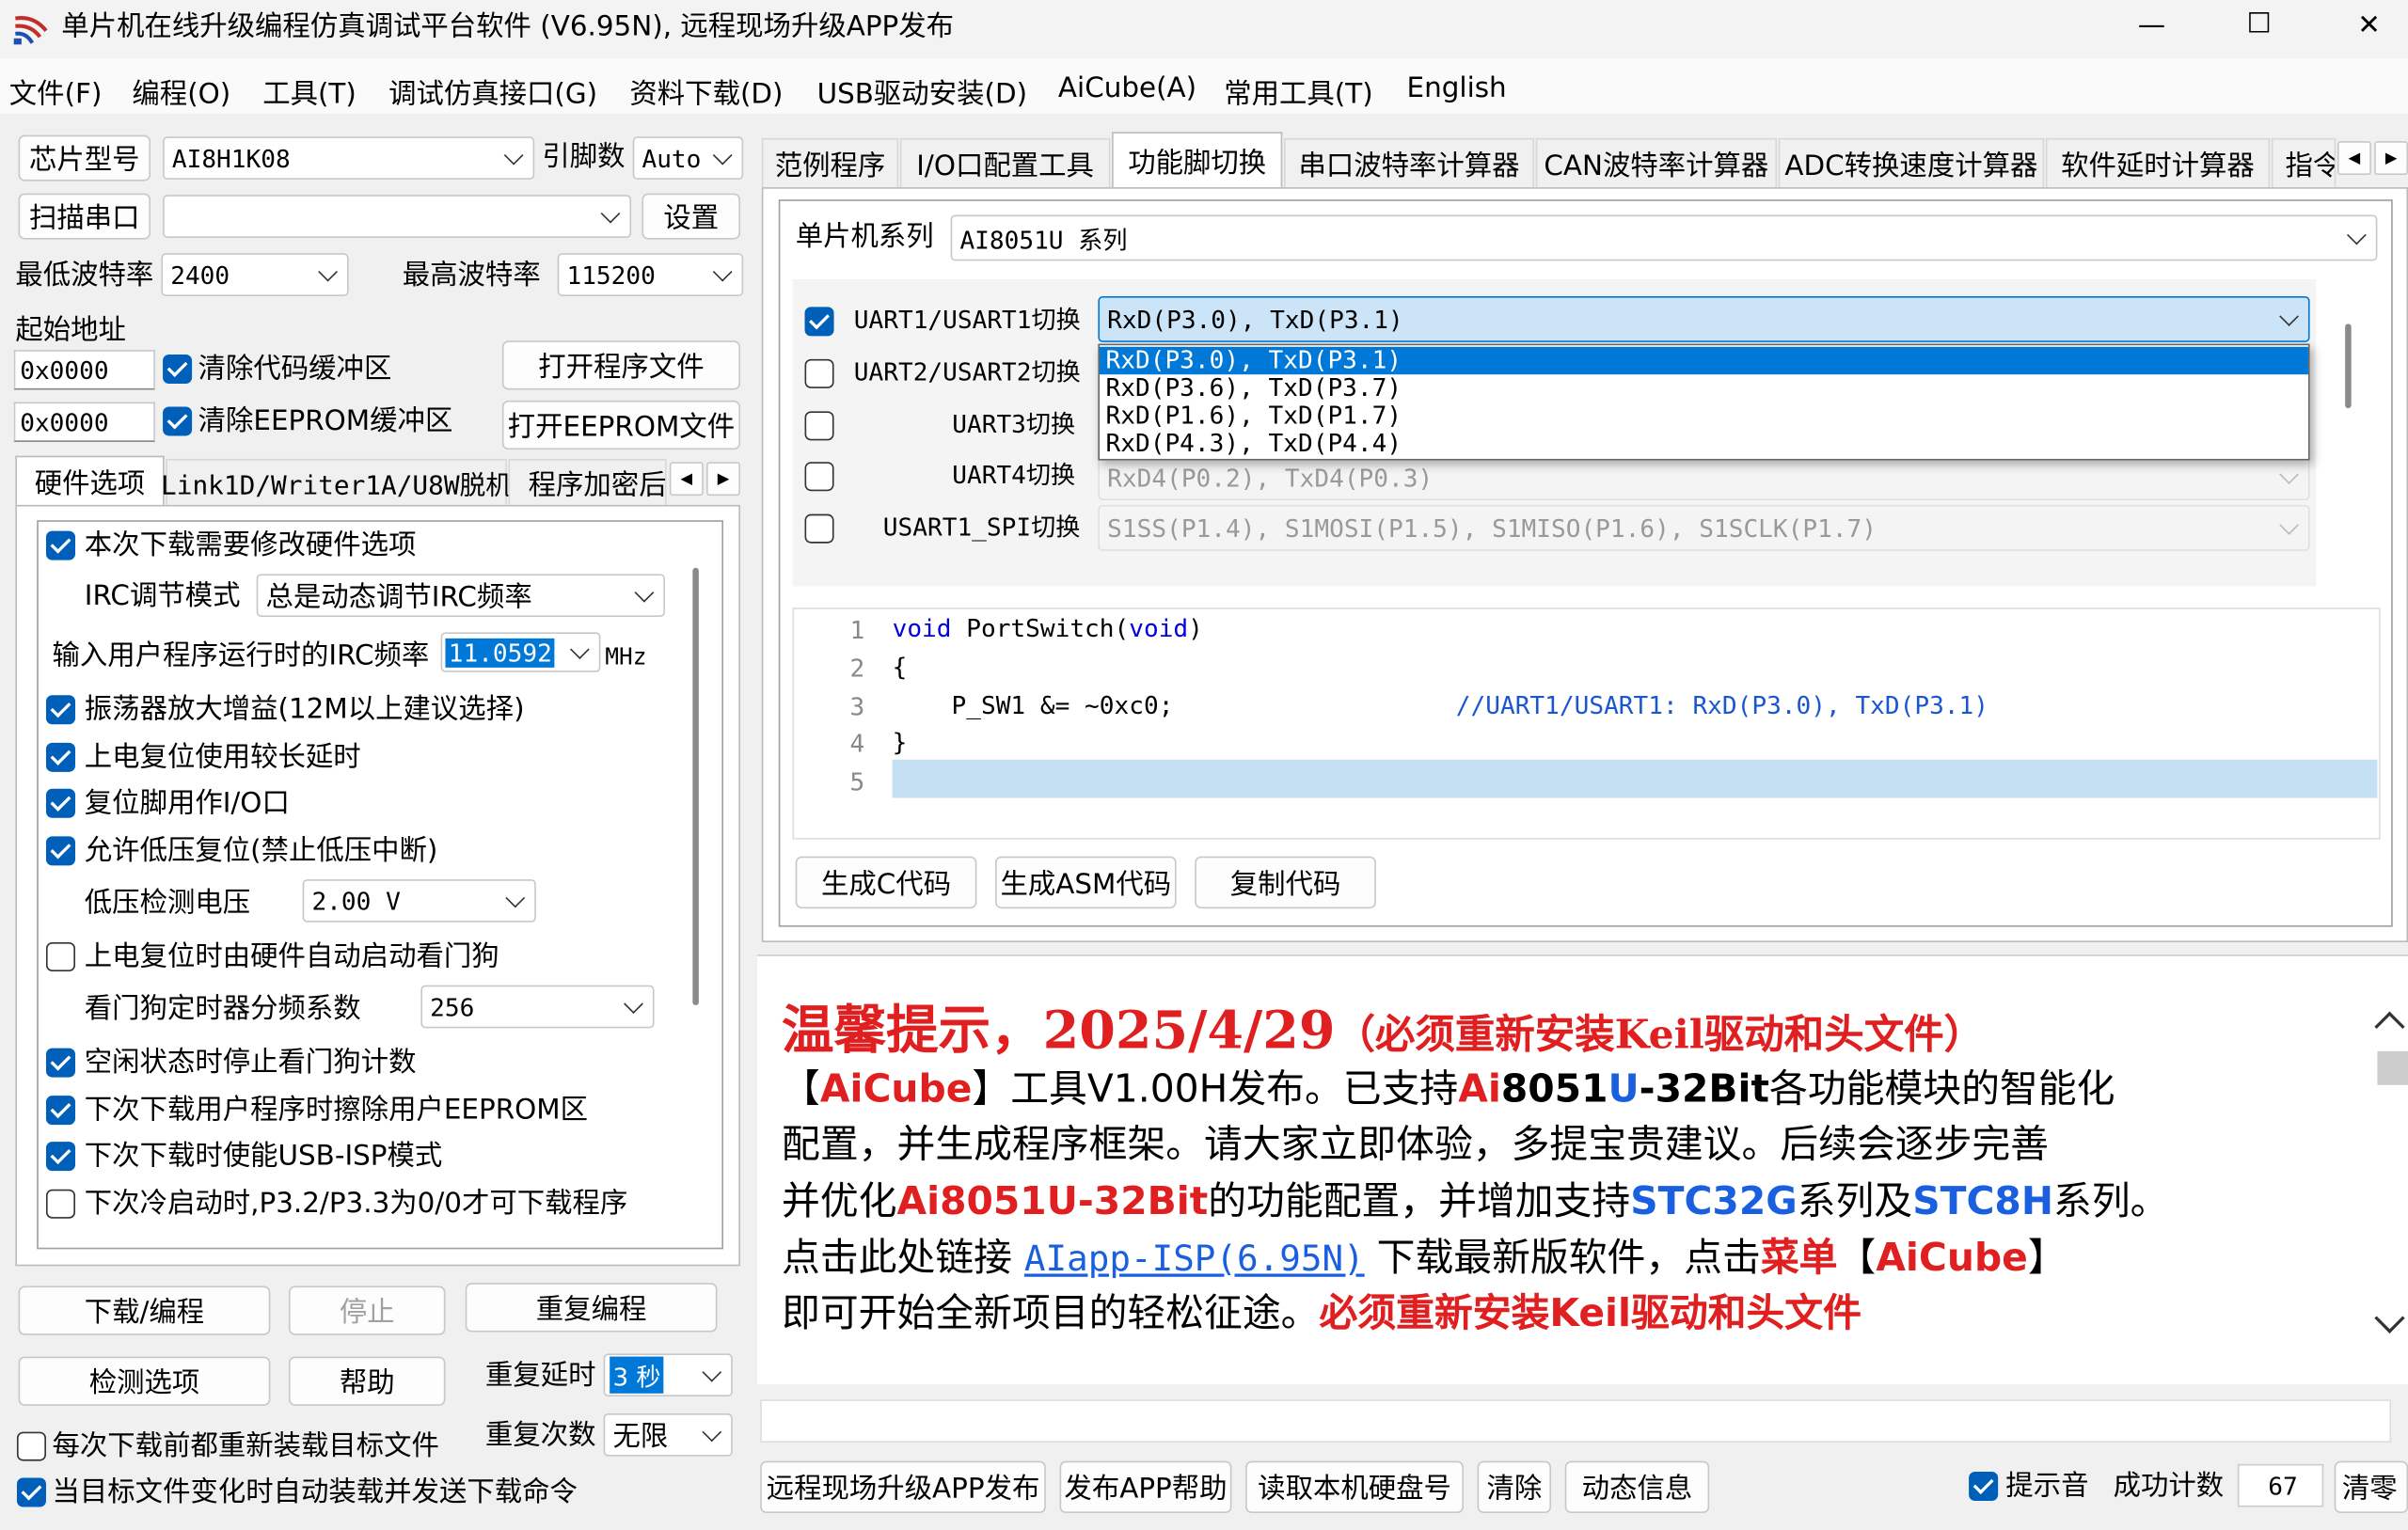 This screenshot has height=1530, width=2408. What do you see at coordinates (723, 479) in the screenshot?
I see `tab-scroll-right-icon: ▶` at bounding box center [723, 479].